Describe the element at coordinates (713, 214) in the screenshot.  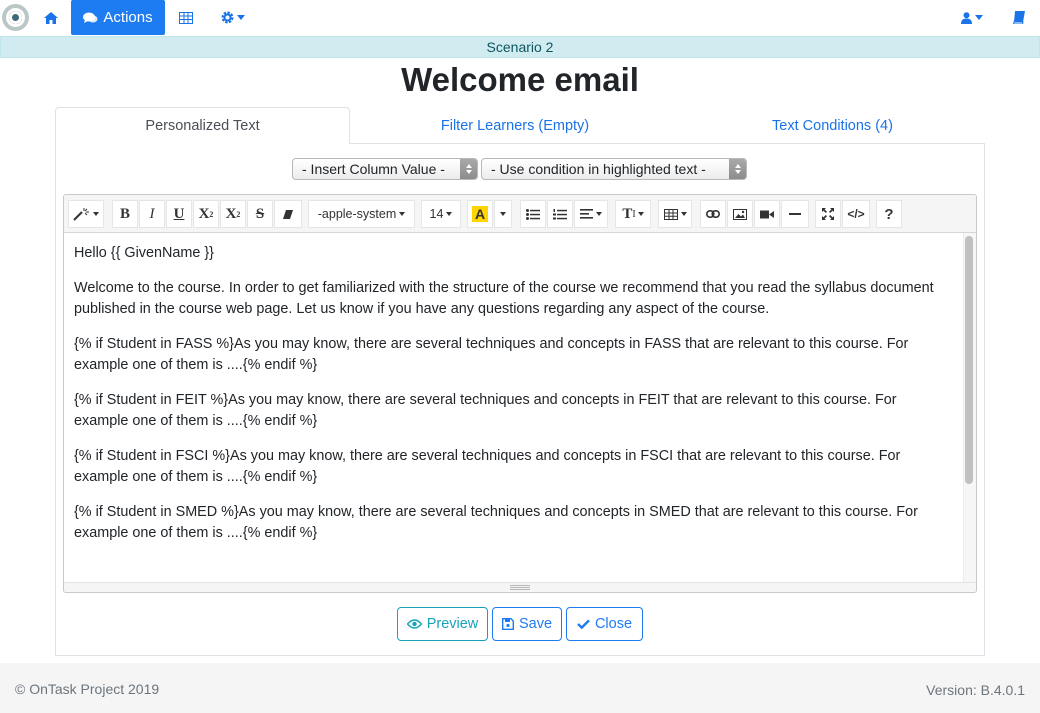
I see `link-button` at that location.